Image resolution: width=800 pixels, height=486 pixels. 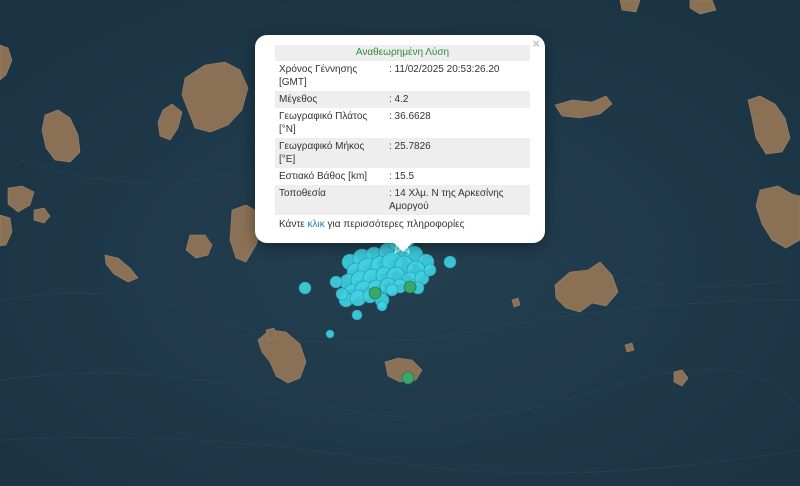 I want to click on detail-row-magnitude: Μέγεθος : 4.2, so click(x=402, y=99).